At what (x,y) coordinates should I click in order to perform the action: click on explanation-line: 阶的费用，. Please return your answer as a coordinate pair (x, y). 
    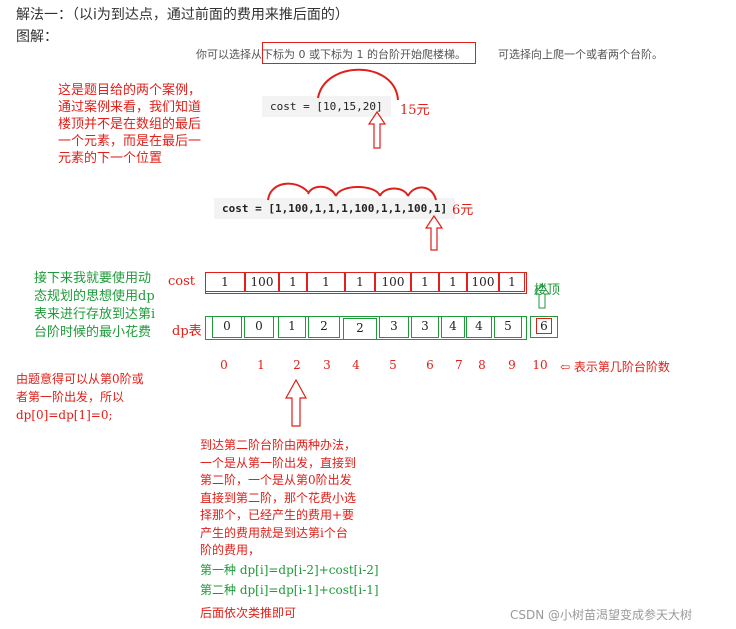
    Looking at the image, I should click on (230, 550).